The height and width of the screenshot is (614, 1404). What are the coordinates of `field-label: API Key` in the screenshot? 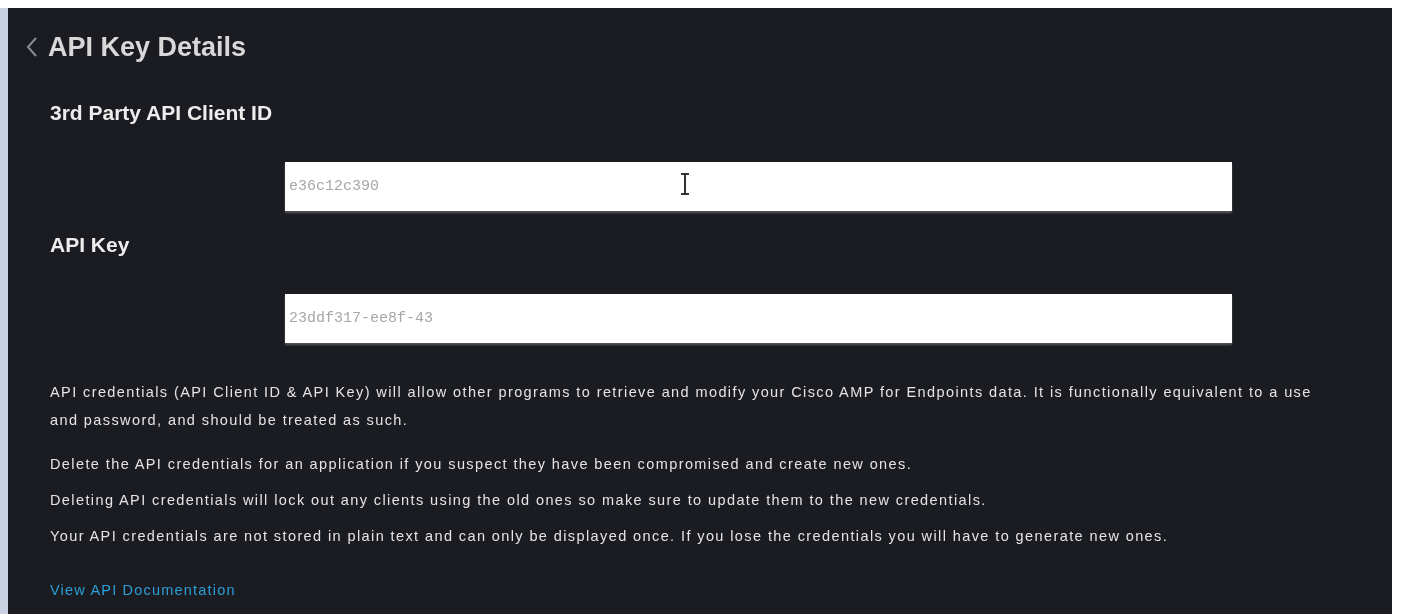 It's located at (90, 245).